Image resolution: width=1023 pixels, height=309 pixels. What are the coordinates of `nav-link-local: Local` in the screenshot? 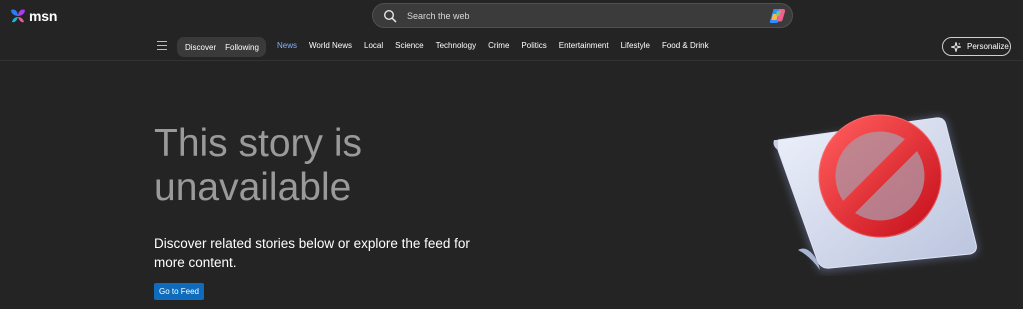 It's located at (373, 45).